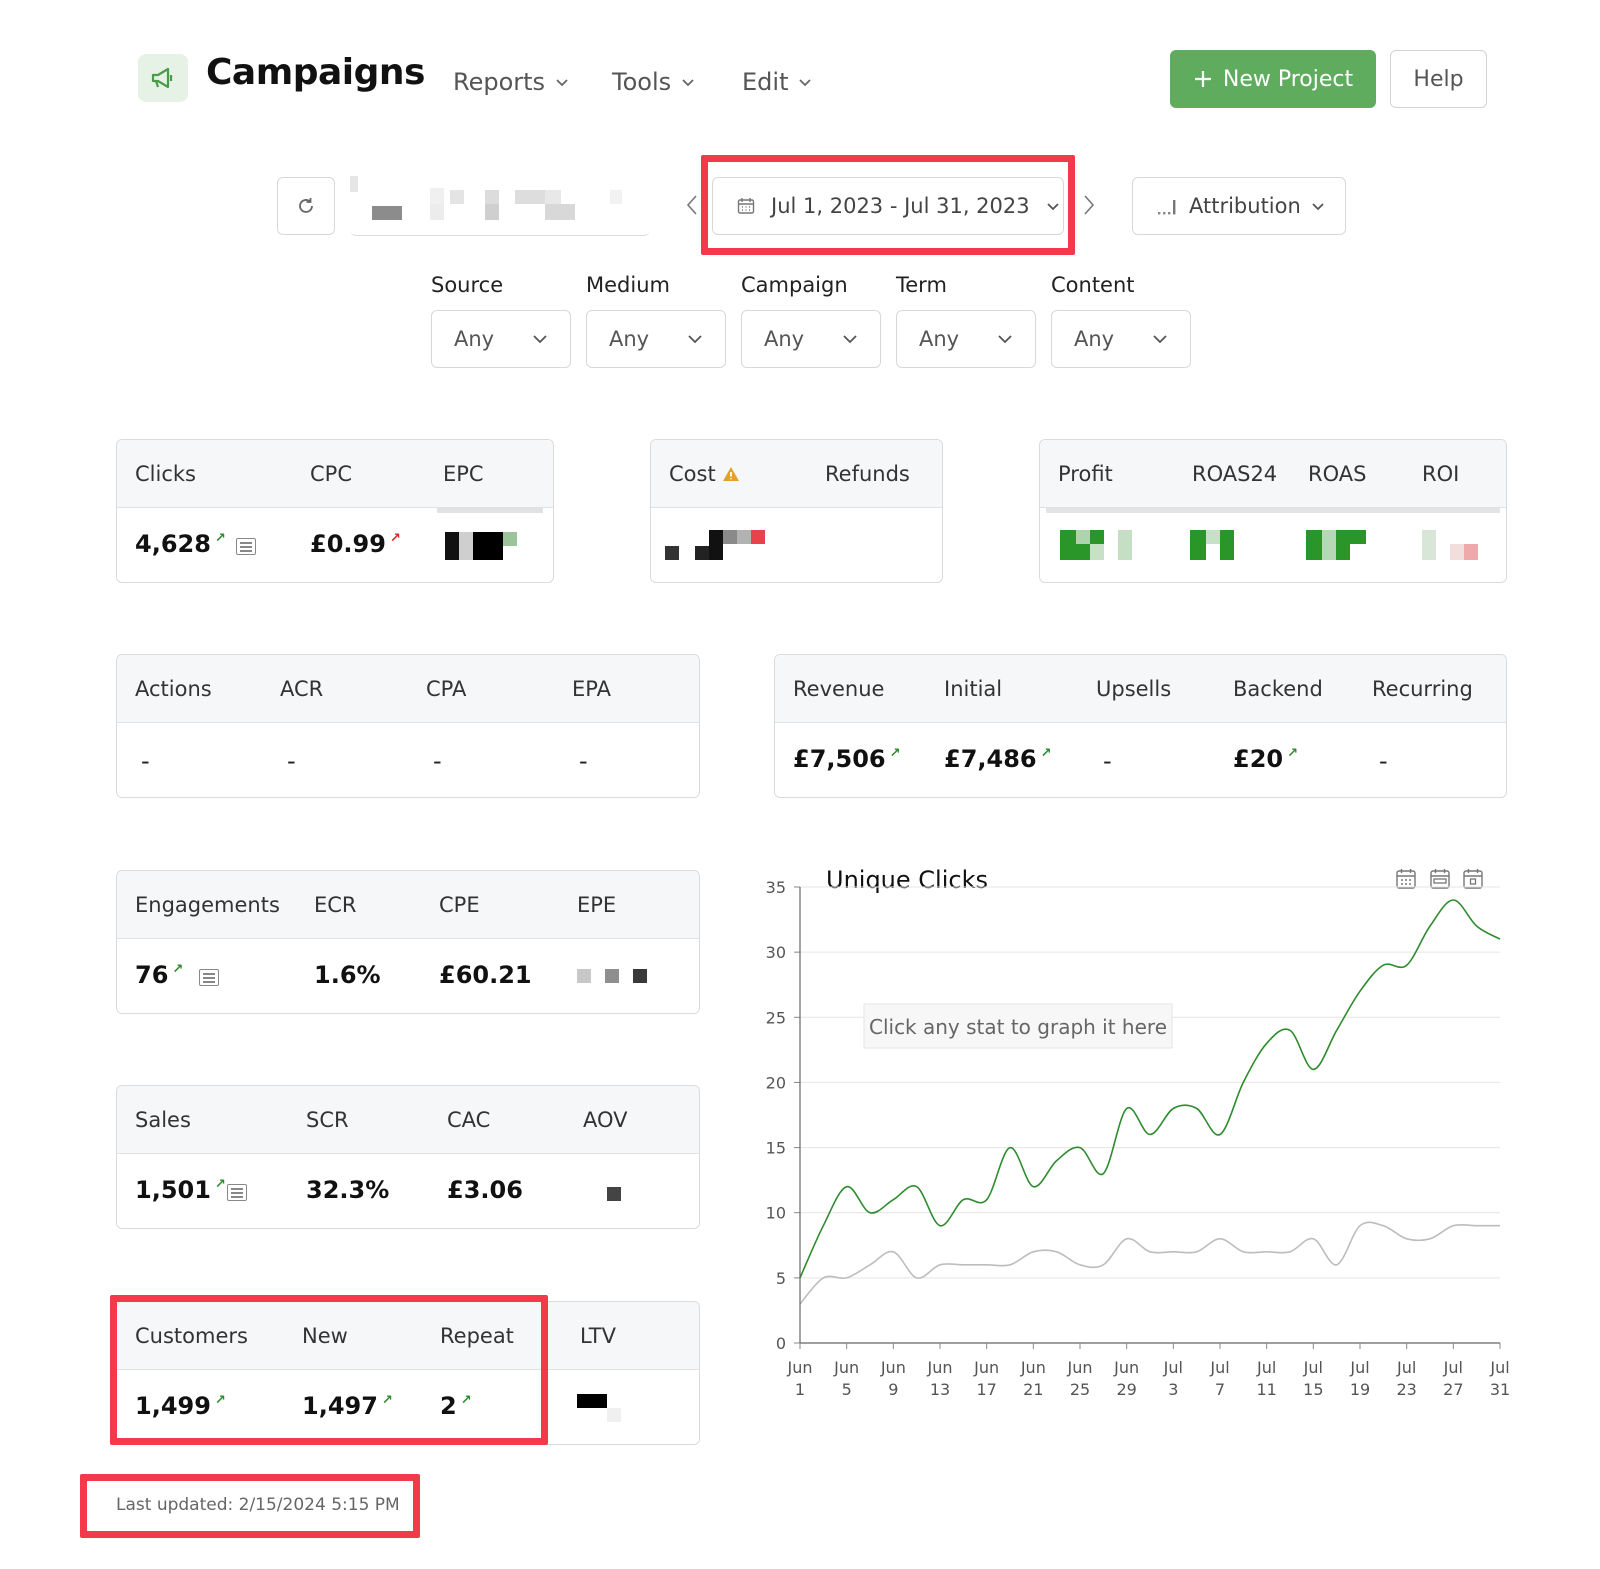 This screenshot has width=1600, height=1569. I want to click on cpe-value: £60.21, so click(485, 975).